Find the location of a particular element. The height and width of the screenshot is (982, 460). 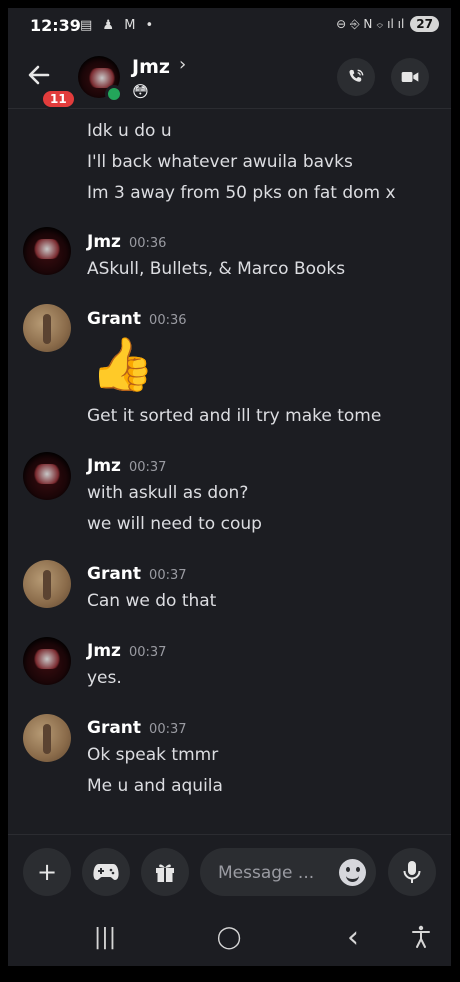

chevron-right-icon: › is located at coordinates (182, 64).